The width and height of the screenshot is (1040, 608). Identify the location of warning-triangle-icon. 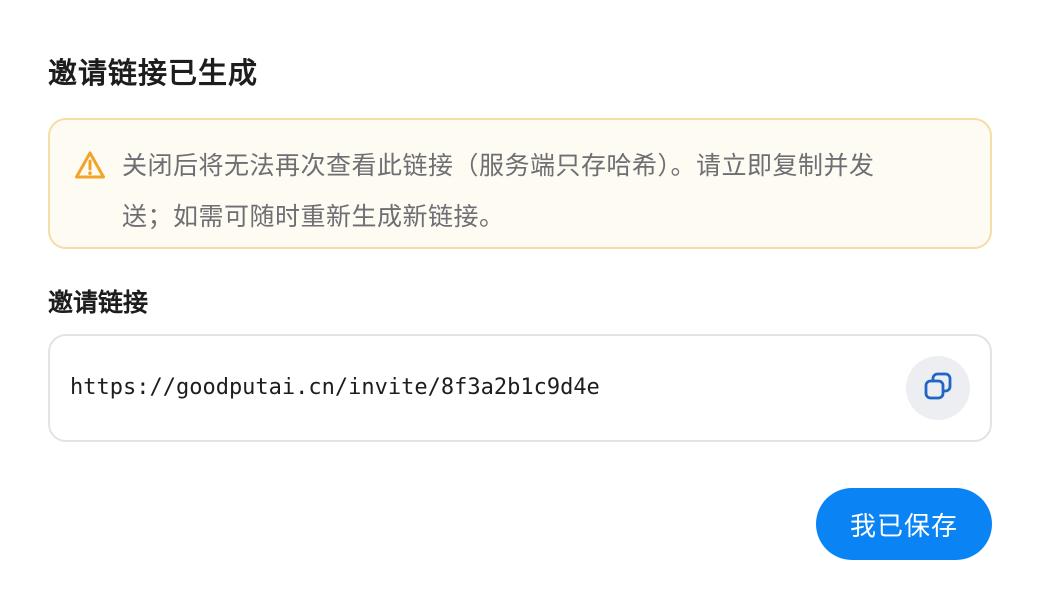
(90, 165).